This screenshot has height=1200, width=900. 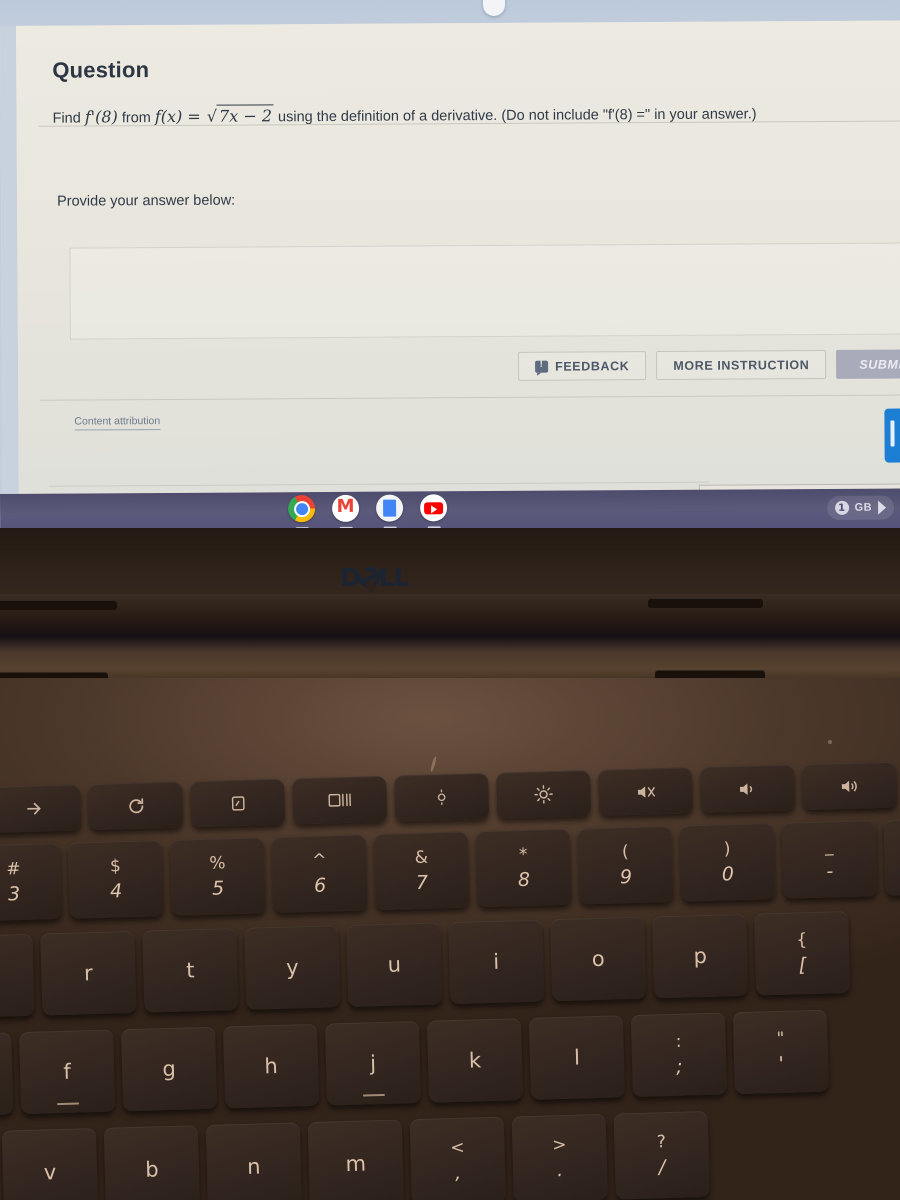 What do you see at coordinates (700, 956) in the screenshot?
I see `key-p: p` at bounding box center [700, 956].